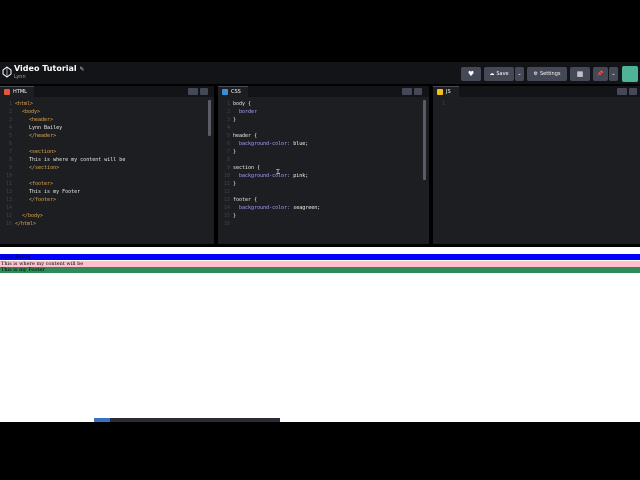 This screenshot has height=480, width=640. Describe the element at coordinates (107, 224) in the screenshot. I see `code-line: 16 </html>` at that location.